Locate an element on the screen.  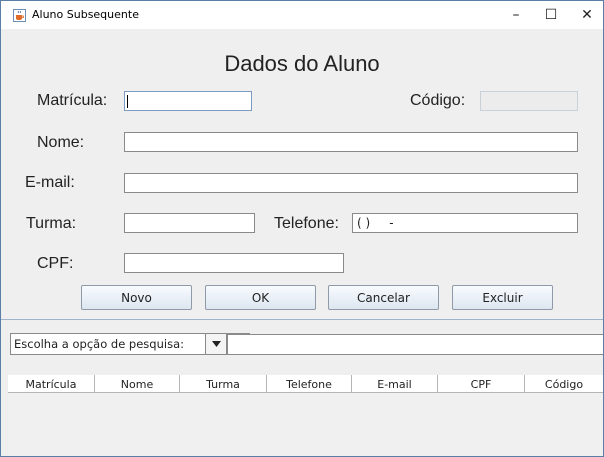
chevron-down-icon is located at coordinates (216, 344).